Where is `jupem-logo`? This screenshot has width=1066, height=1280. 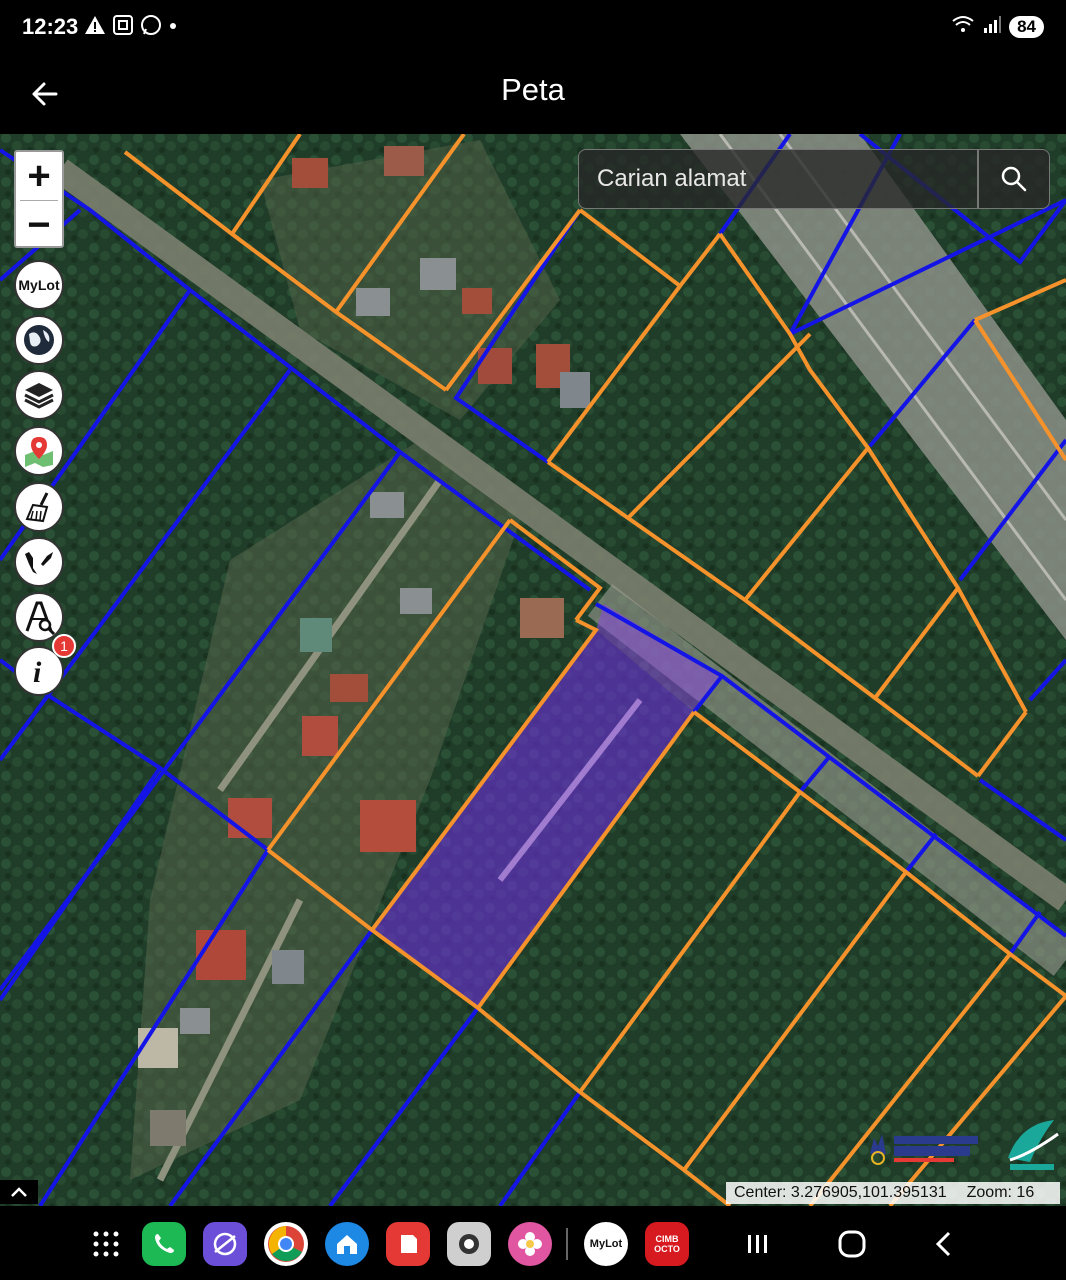 jupem-logo is located at coordinates (1031, 1144).